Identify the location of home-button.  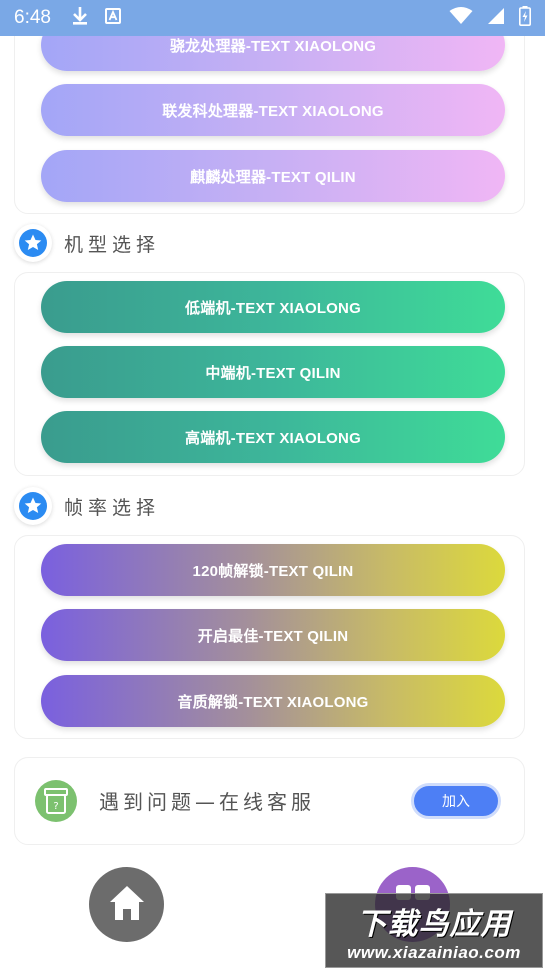
(126, 904).